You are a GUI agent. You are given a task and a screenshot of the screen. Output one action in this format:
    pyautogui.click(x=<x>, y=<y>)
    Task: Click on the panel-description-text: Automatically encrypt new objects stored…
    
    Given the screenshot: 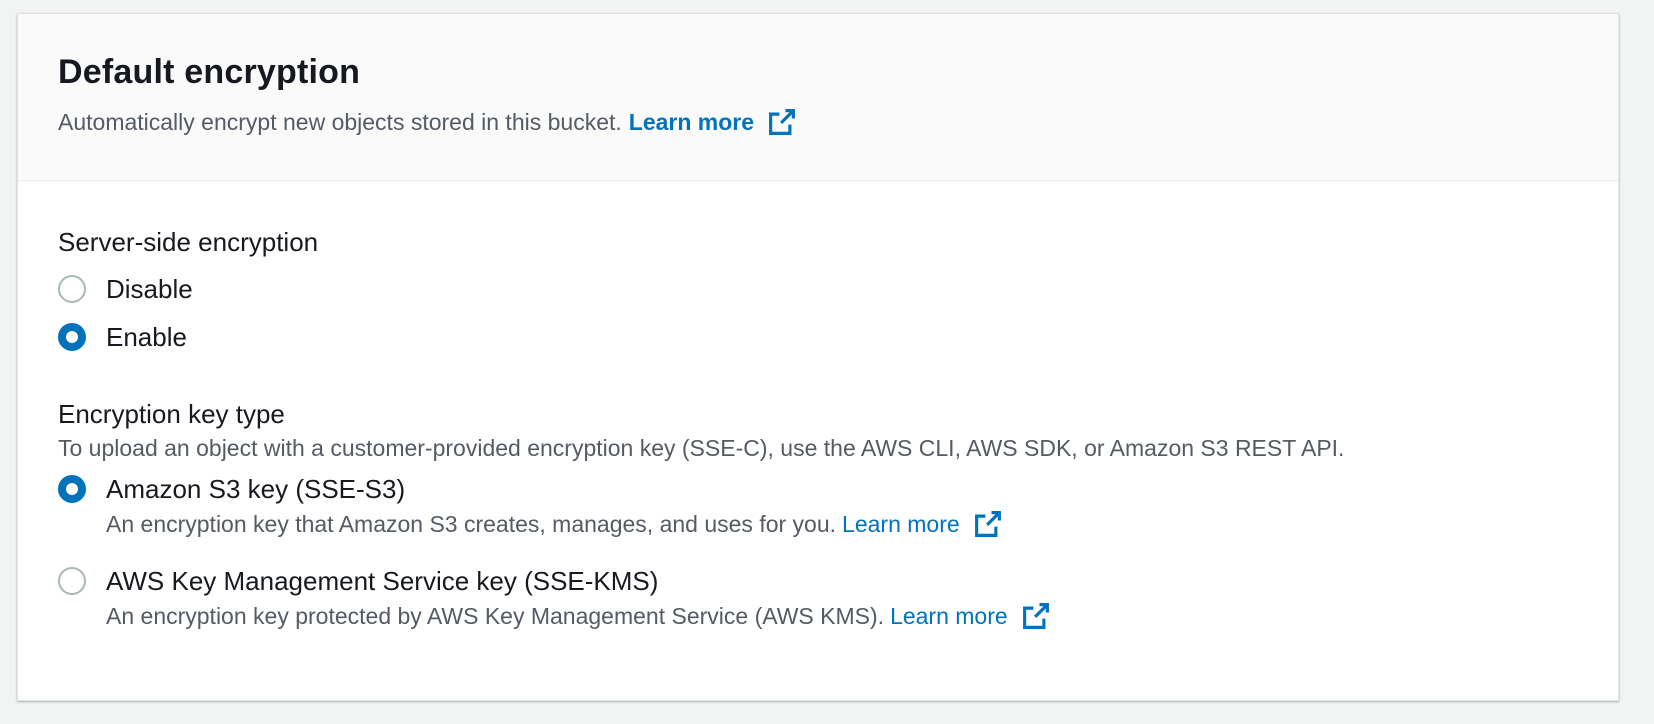 What is the action you would take?
    pyautogui.click(x=340, y=122)
    